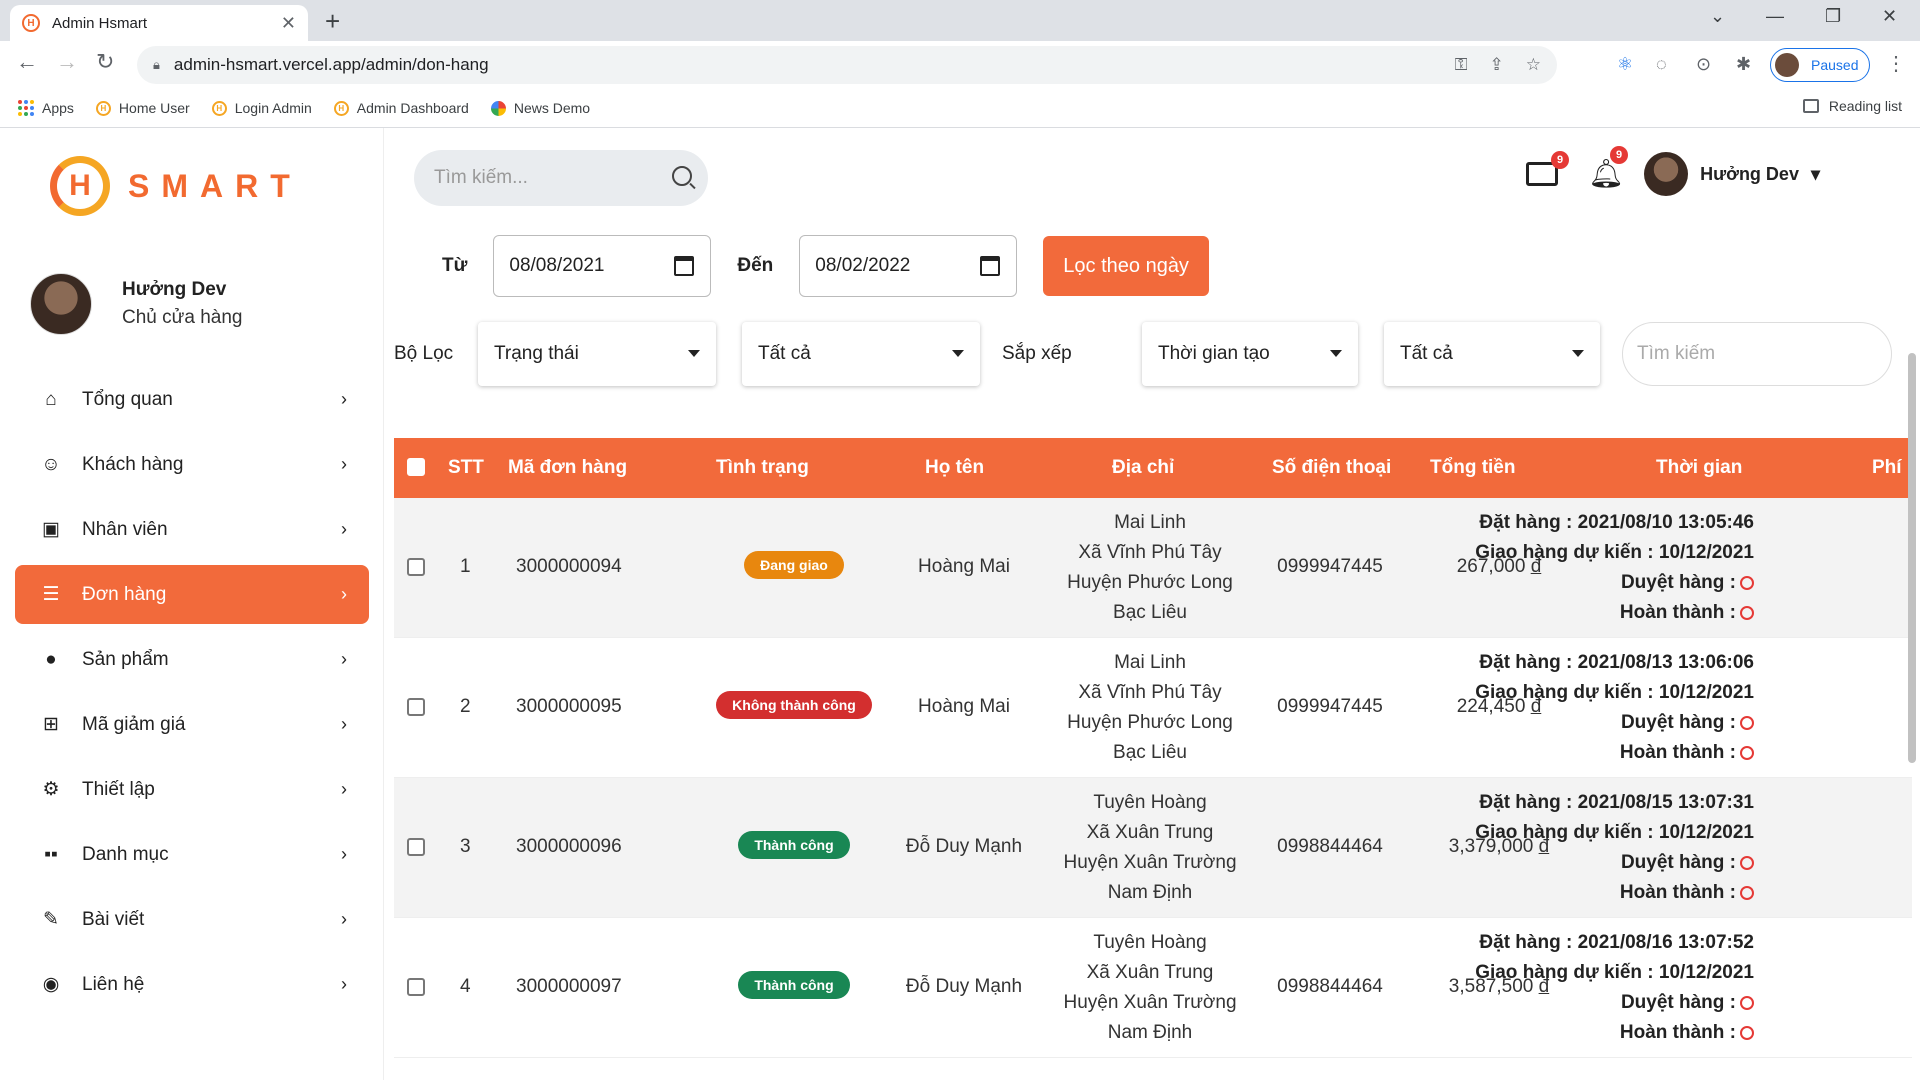 This screenshot has height=1080, width=1920. What do you see at coordinates (602, 266) in the screenshot?
I see `from-date-input: 08/08/2021` at bounding box center [602, 266].